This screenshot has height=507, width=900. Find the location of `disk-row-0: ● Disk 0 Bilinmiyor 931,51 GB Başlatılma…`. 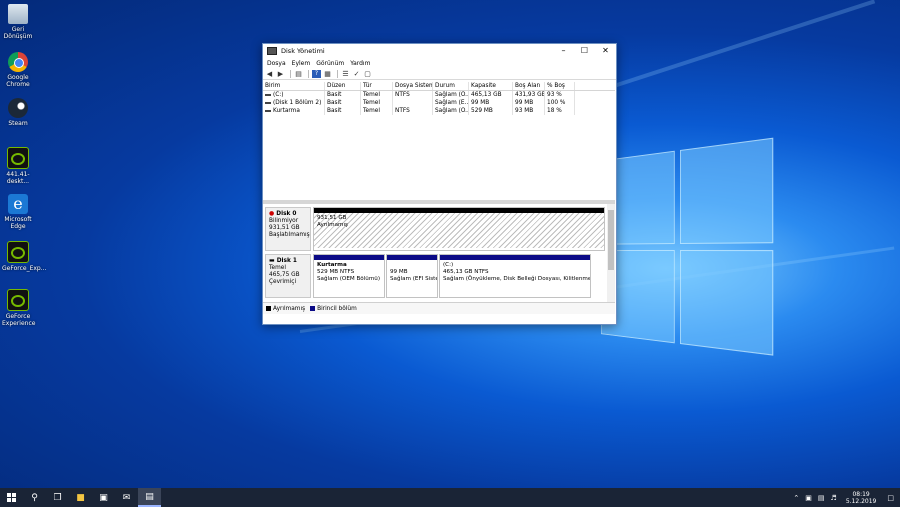

disk-row-0: ● Disk 0 Bilinmiyor 931,51 GB Başlatılma… is located at coordinates (435, 229).